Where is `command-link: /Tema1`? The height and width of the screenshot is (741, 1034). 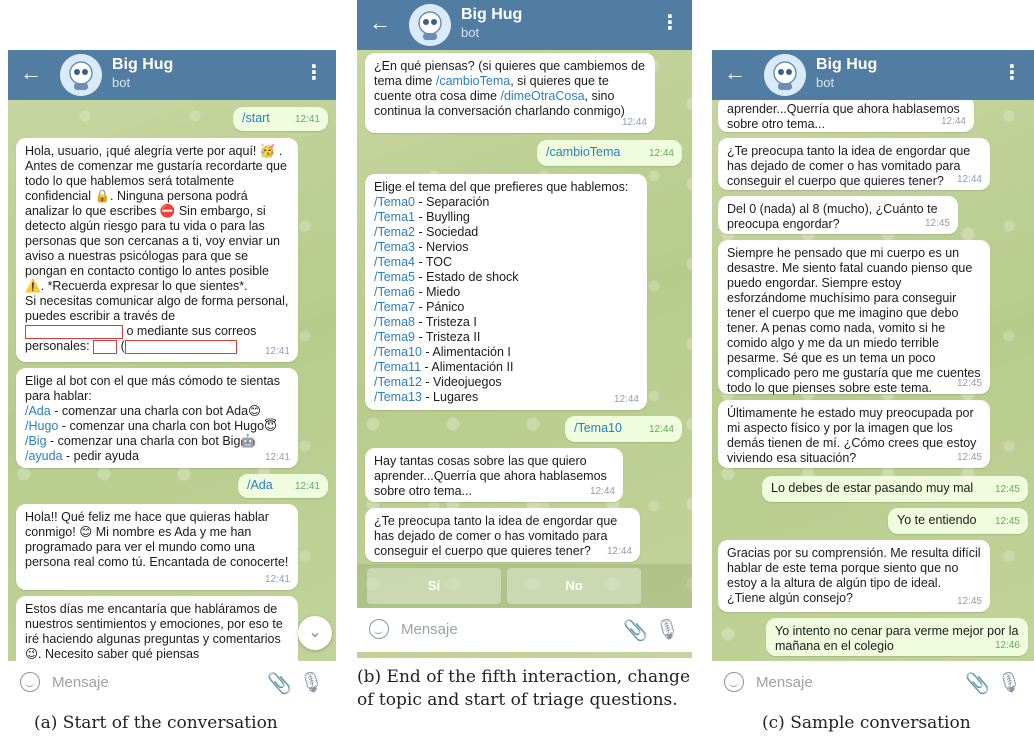
command-link: /Tema1 is located at coordinates (394, 217).